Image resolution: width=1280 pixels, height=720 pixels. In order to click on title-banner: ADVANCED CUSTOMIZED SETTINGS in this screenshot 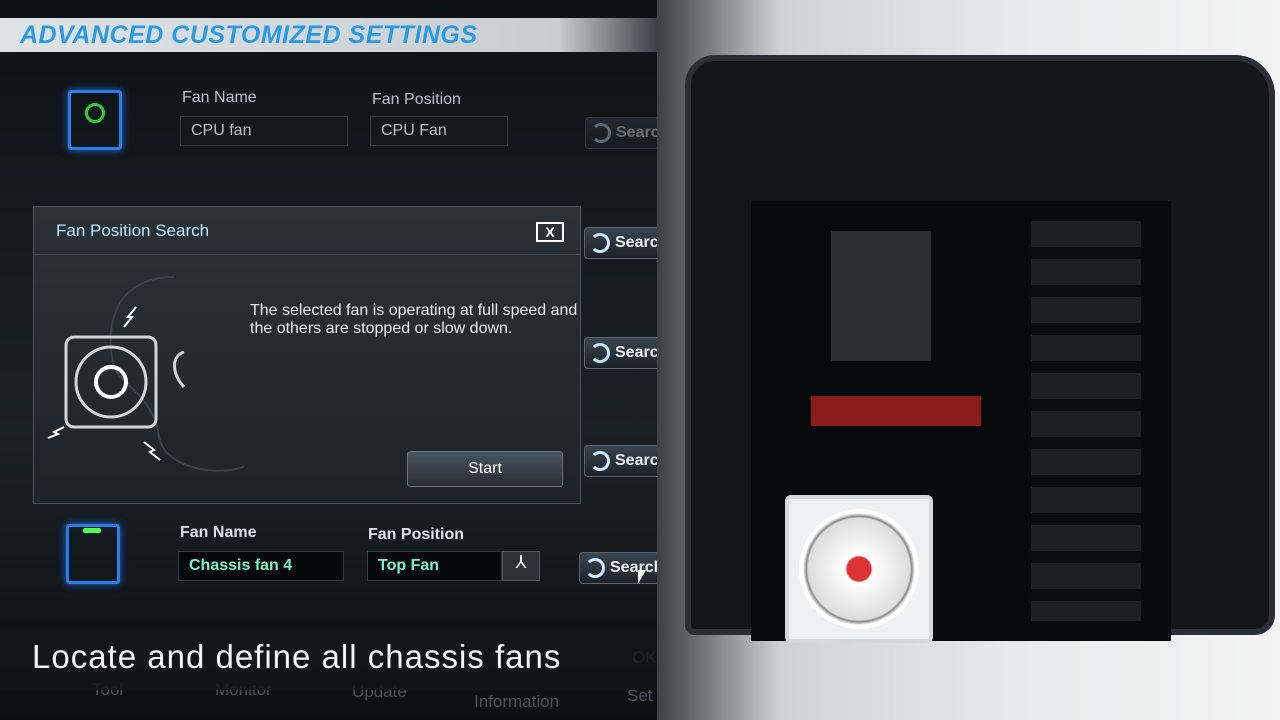, I will do `click(328, 35)`.